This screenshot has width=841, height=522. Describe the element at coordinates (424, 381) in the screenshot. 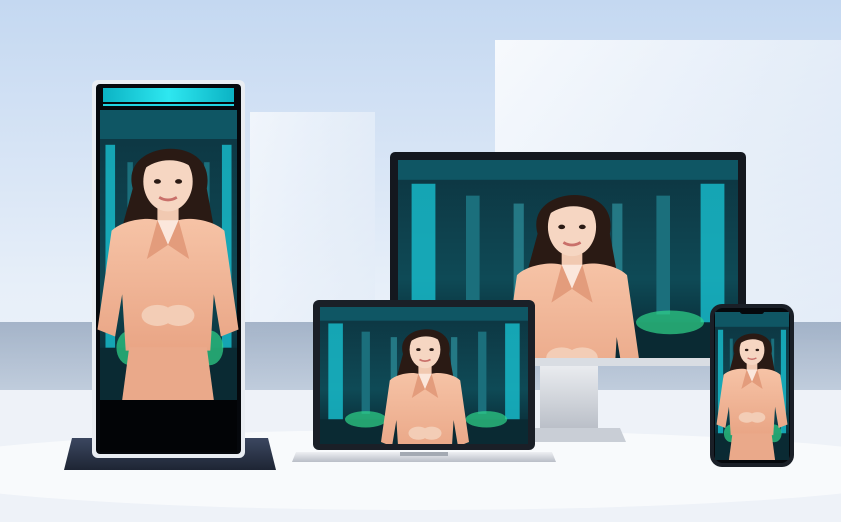

I see `laptop` at that location.